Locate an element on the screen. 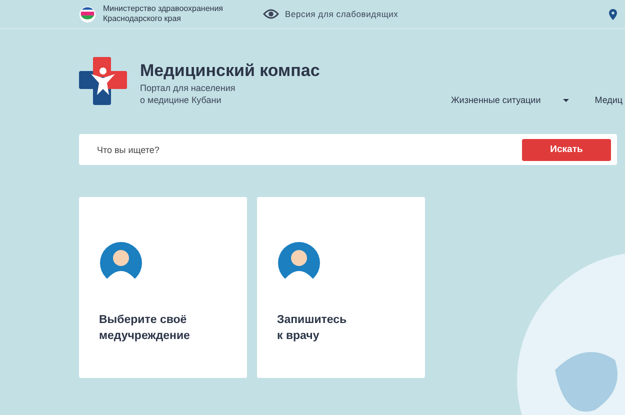  site-title: Медицинский компас is located at coordinates (230, 71).